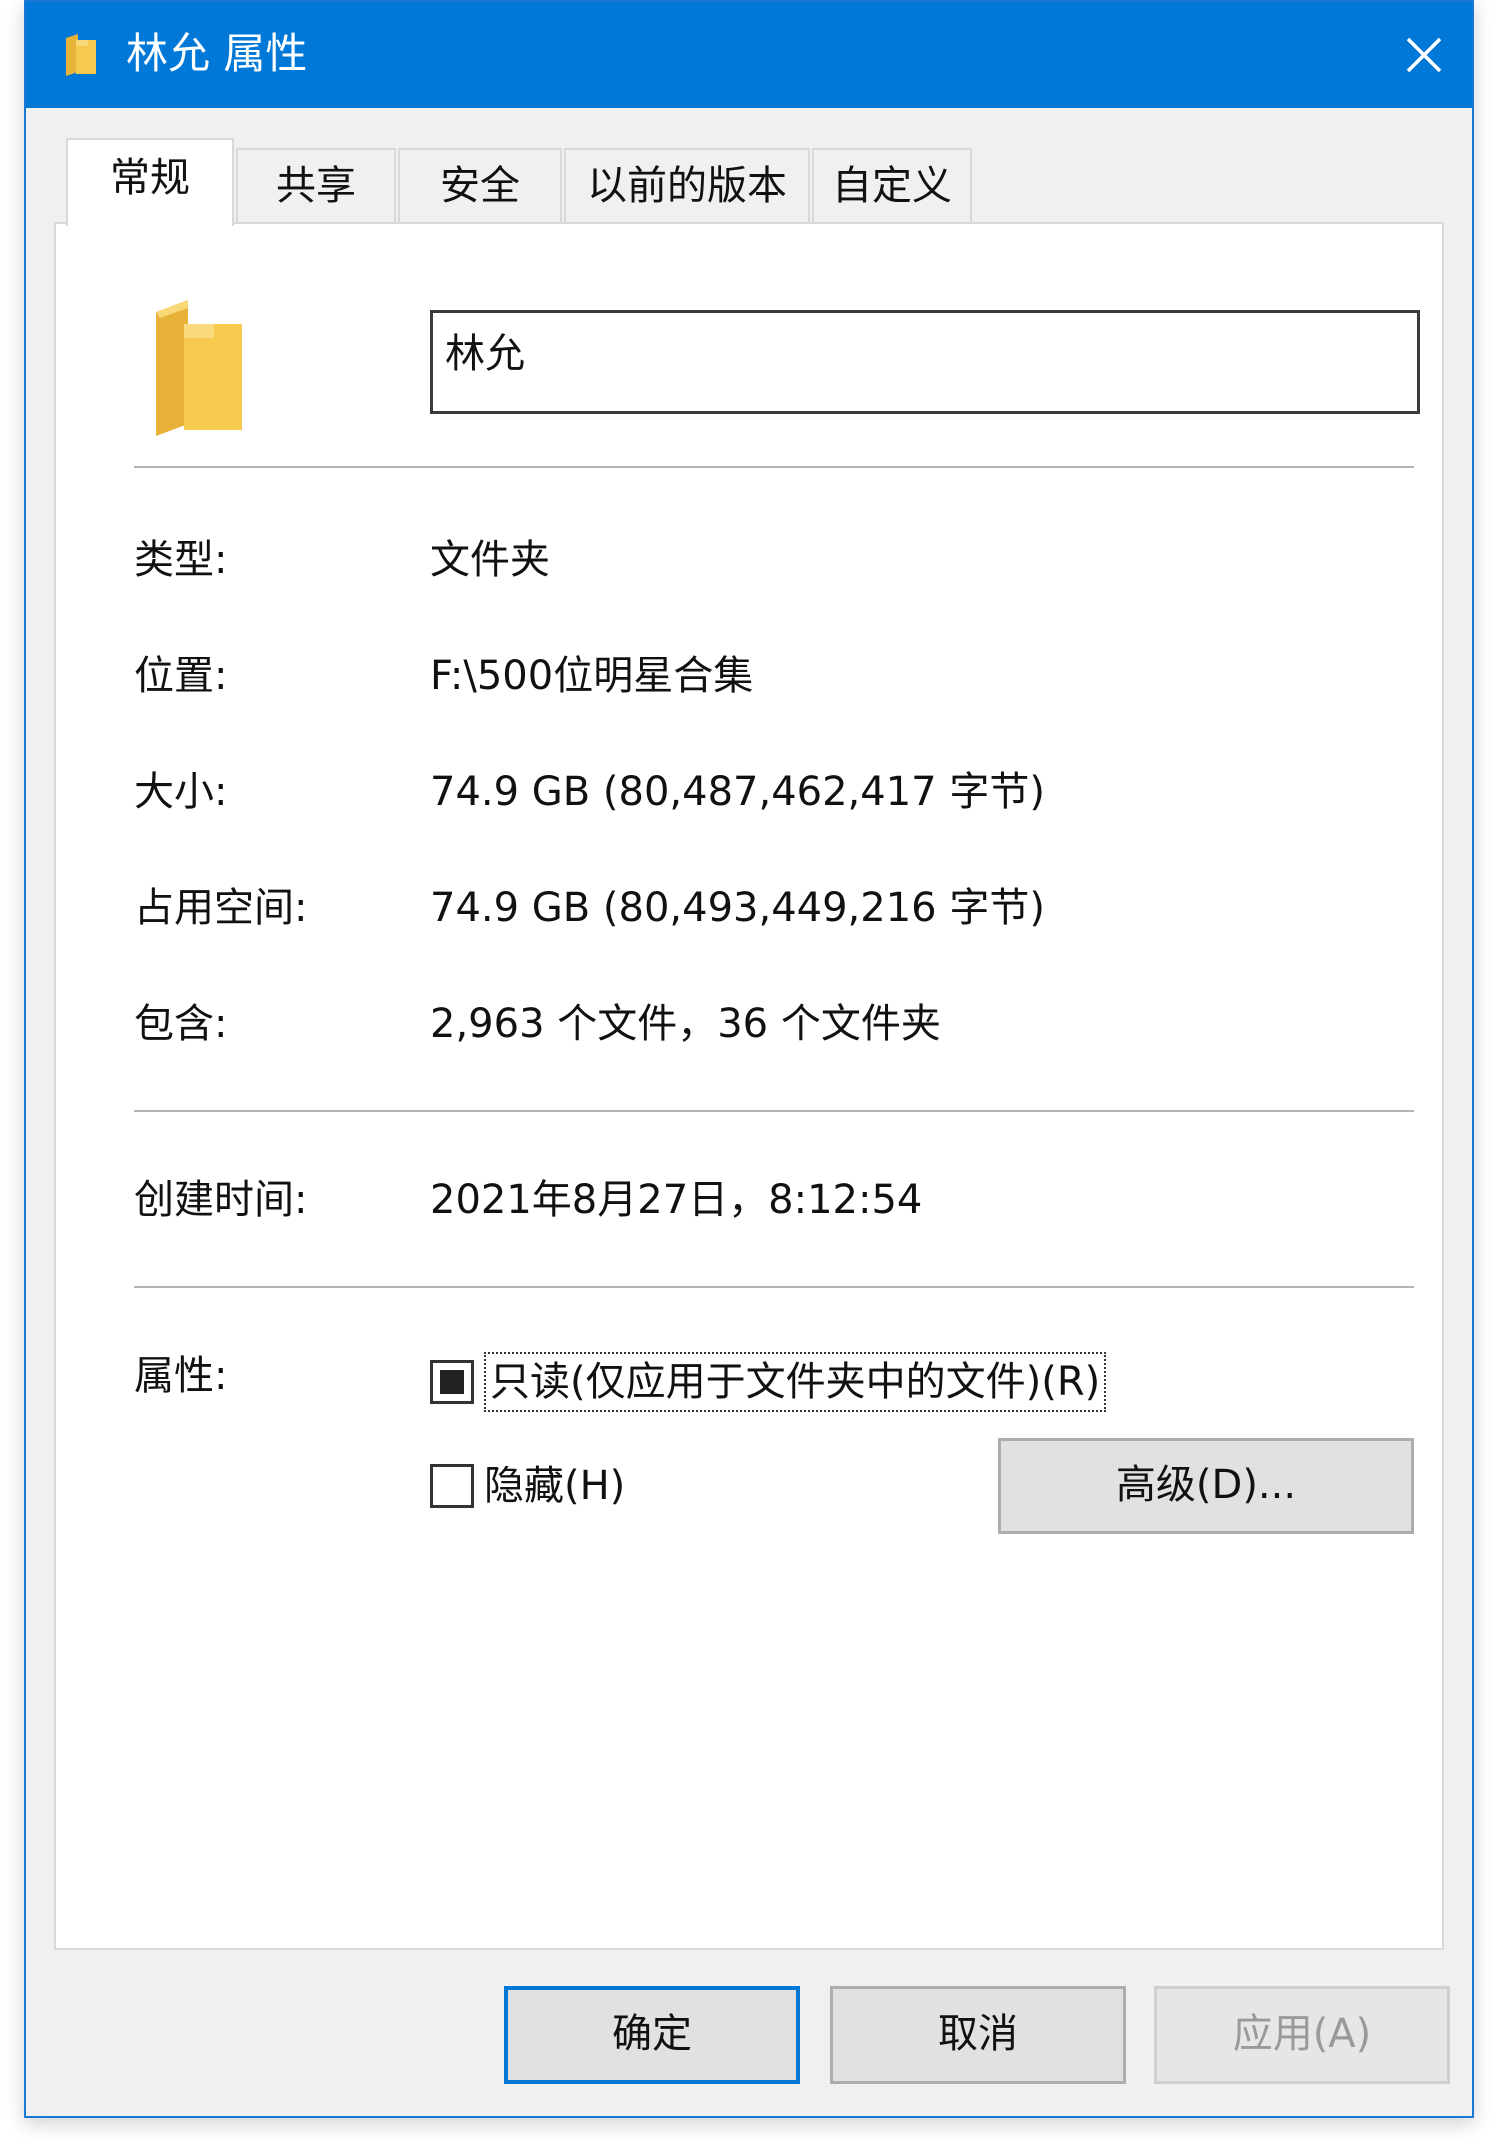 This screenshot has width=1500, height=2145. Describe the element at coordinates (316, 185) in the screenshot. I see `tab-sharing: 共享` at that location.